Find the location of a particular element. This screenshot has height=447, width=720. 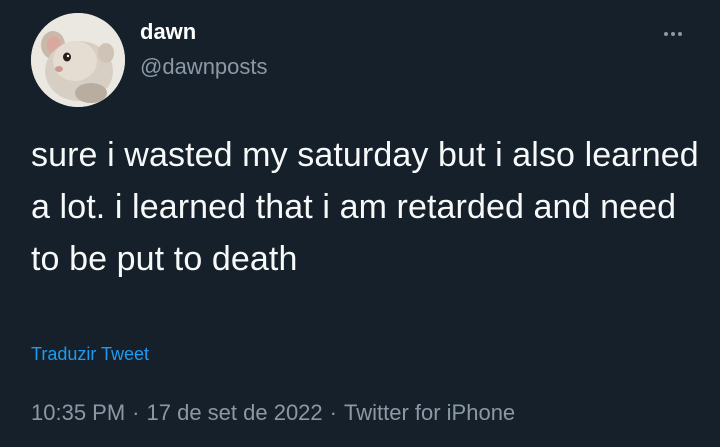

hamster-avatar-icon is located at coordinates (78, 60).